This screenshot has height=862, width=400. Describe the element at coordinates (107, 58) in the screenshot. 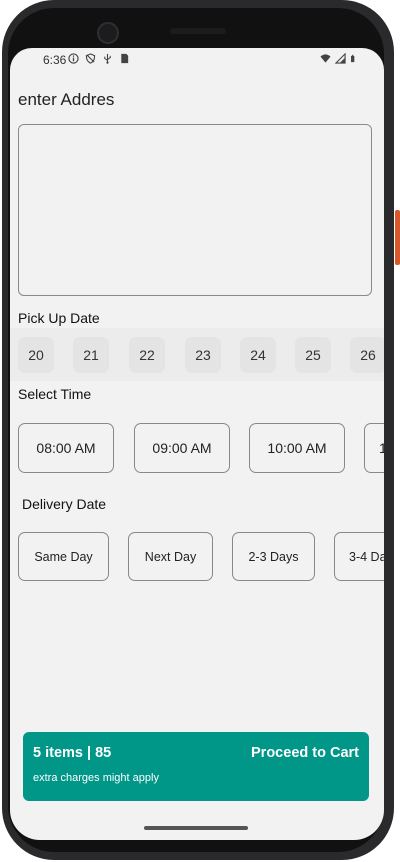

I see `usb-icon` at that location.